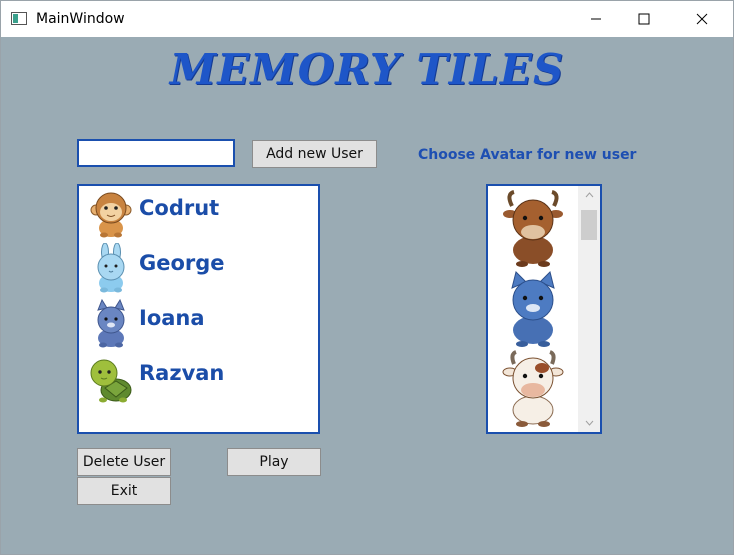  I want to click on user-name: Codrut, so click(179, 208).